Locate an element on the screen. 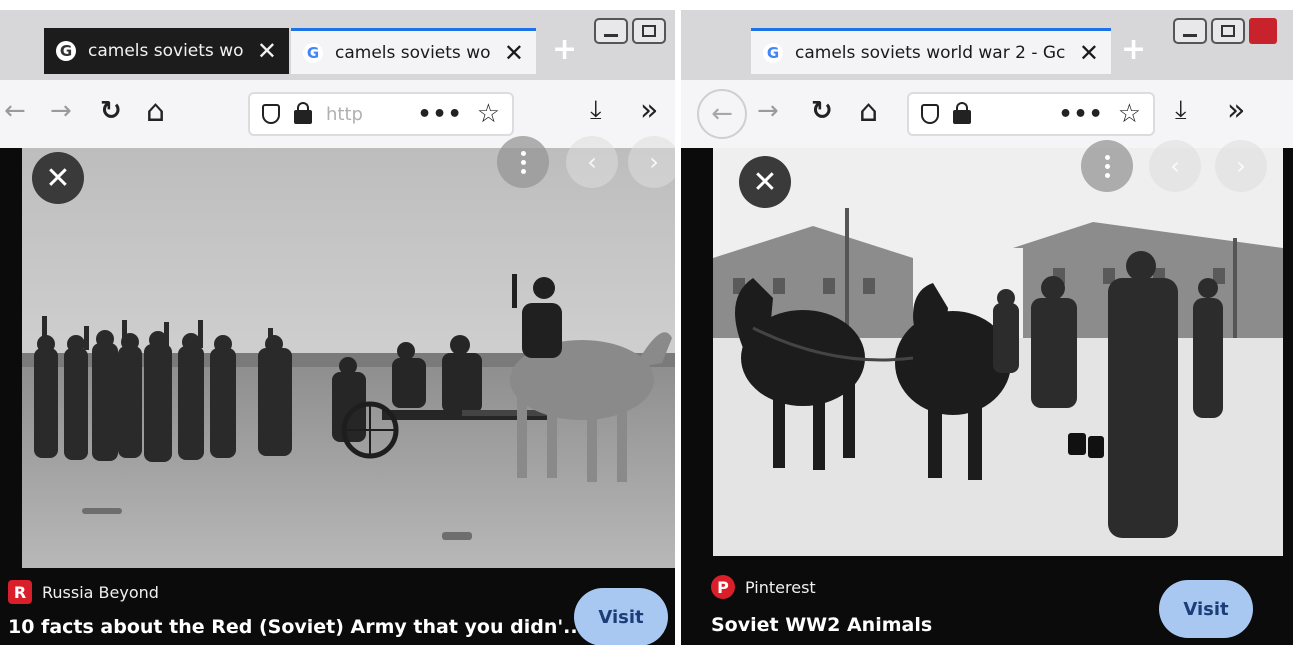  back-button: ← is located at coordinates (722, 114).